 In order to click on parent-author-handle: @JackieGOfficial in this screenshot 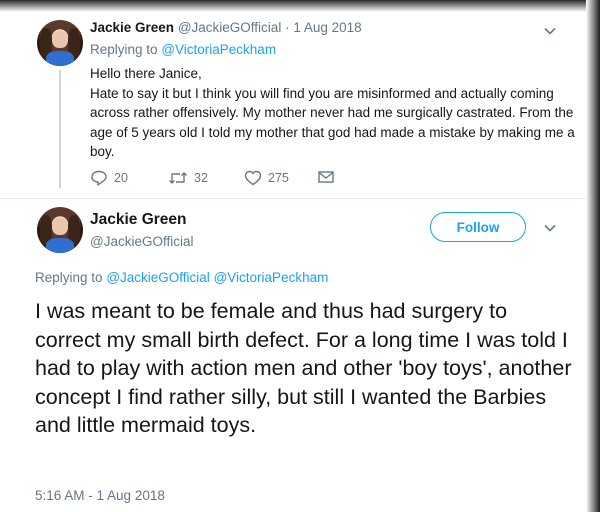, I will do `click(230, 27)`.